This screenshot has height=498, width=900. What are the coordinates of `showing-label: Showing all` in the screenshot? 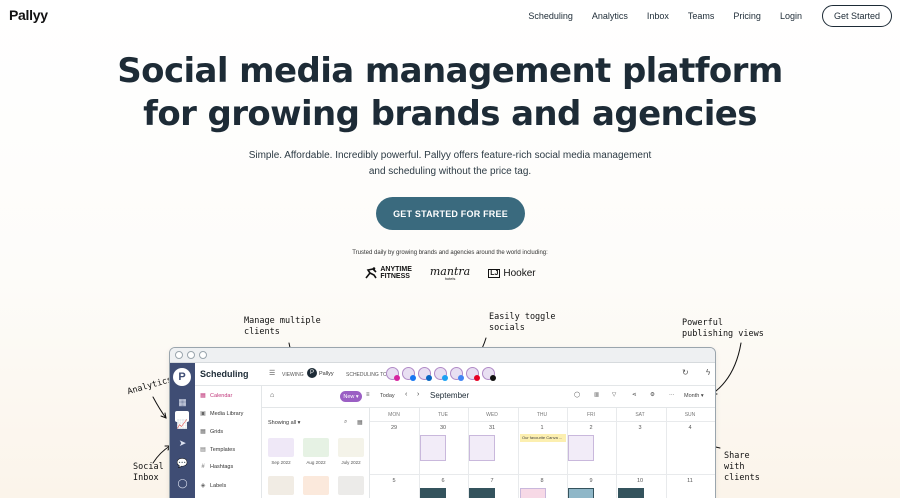 It's located at (282, 423).